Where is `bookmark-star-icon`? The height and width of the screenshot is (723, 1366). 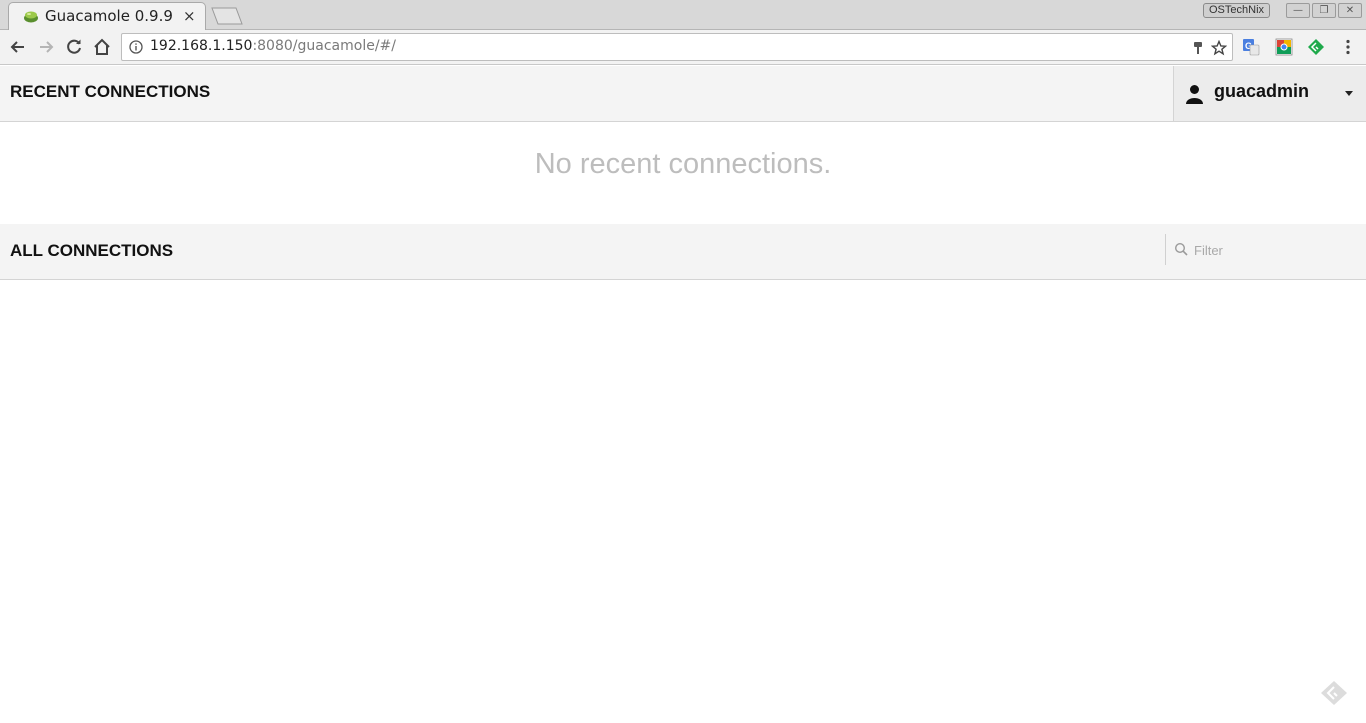 bookmark-star-icon is located at coordinates (1219, 48).